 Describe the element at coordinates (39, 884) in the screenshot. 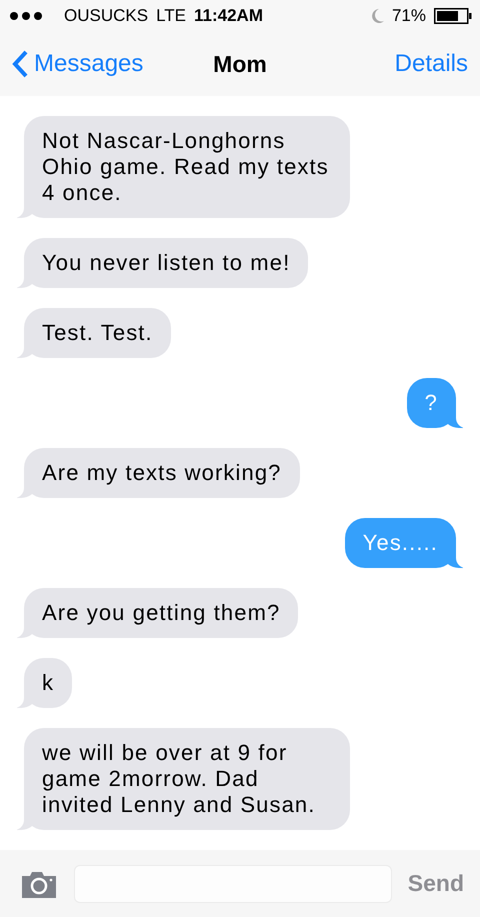

I see `camera-icon` at that location.